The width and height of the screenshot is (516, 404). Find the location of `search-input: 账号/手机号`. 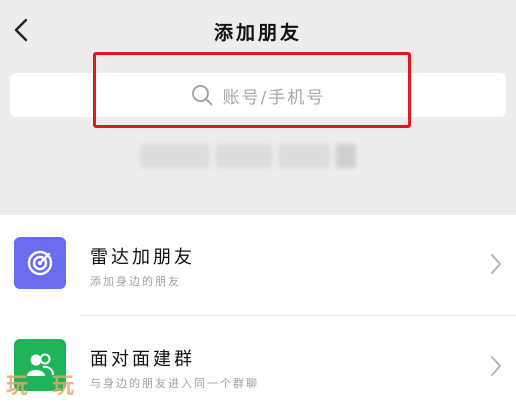

search-input: 账号/手机号 is located at coordinates (258, 95).